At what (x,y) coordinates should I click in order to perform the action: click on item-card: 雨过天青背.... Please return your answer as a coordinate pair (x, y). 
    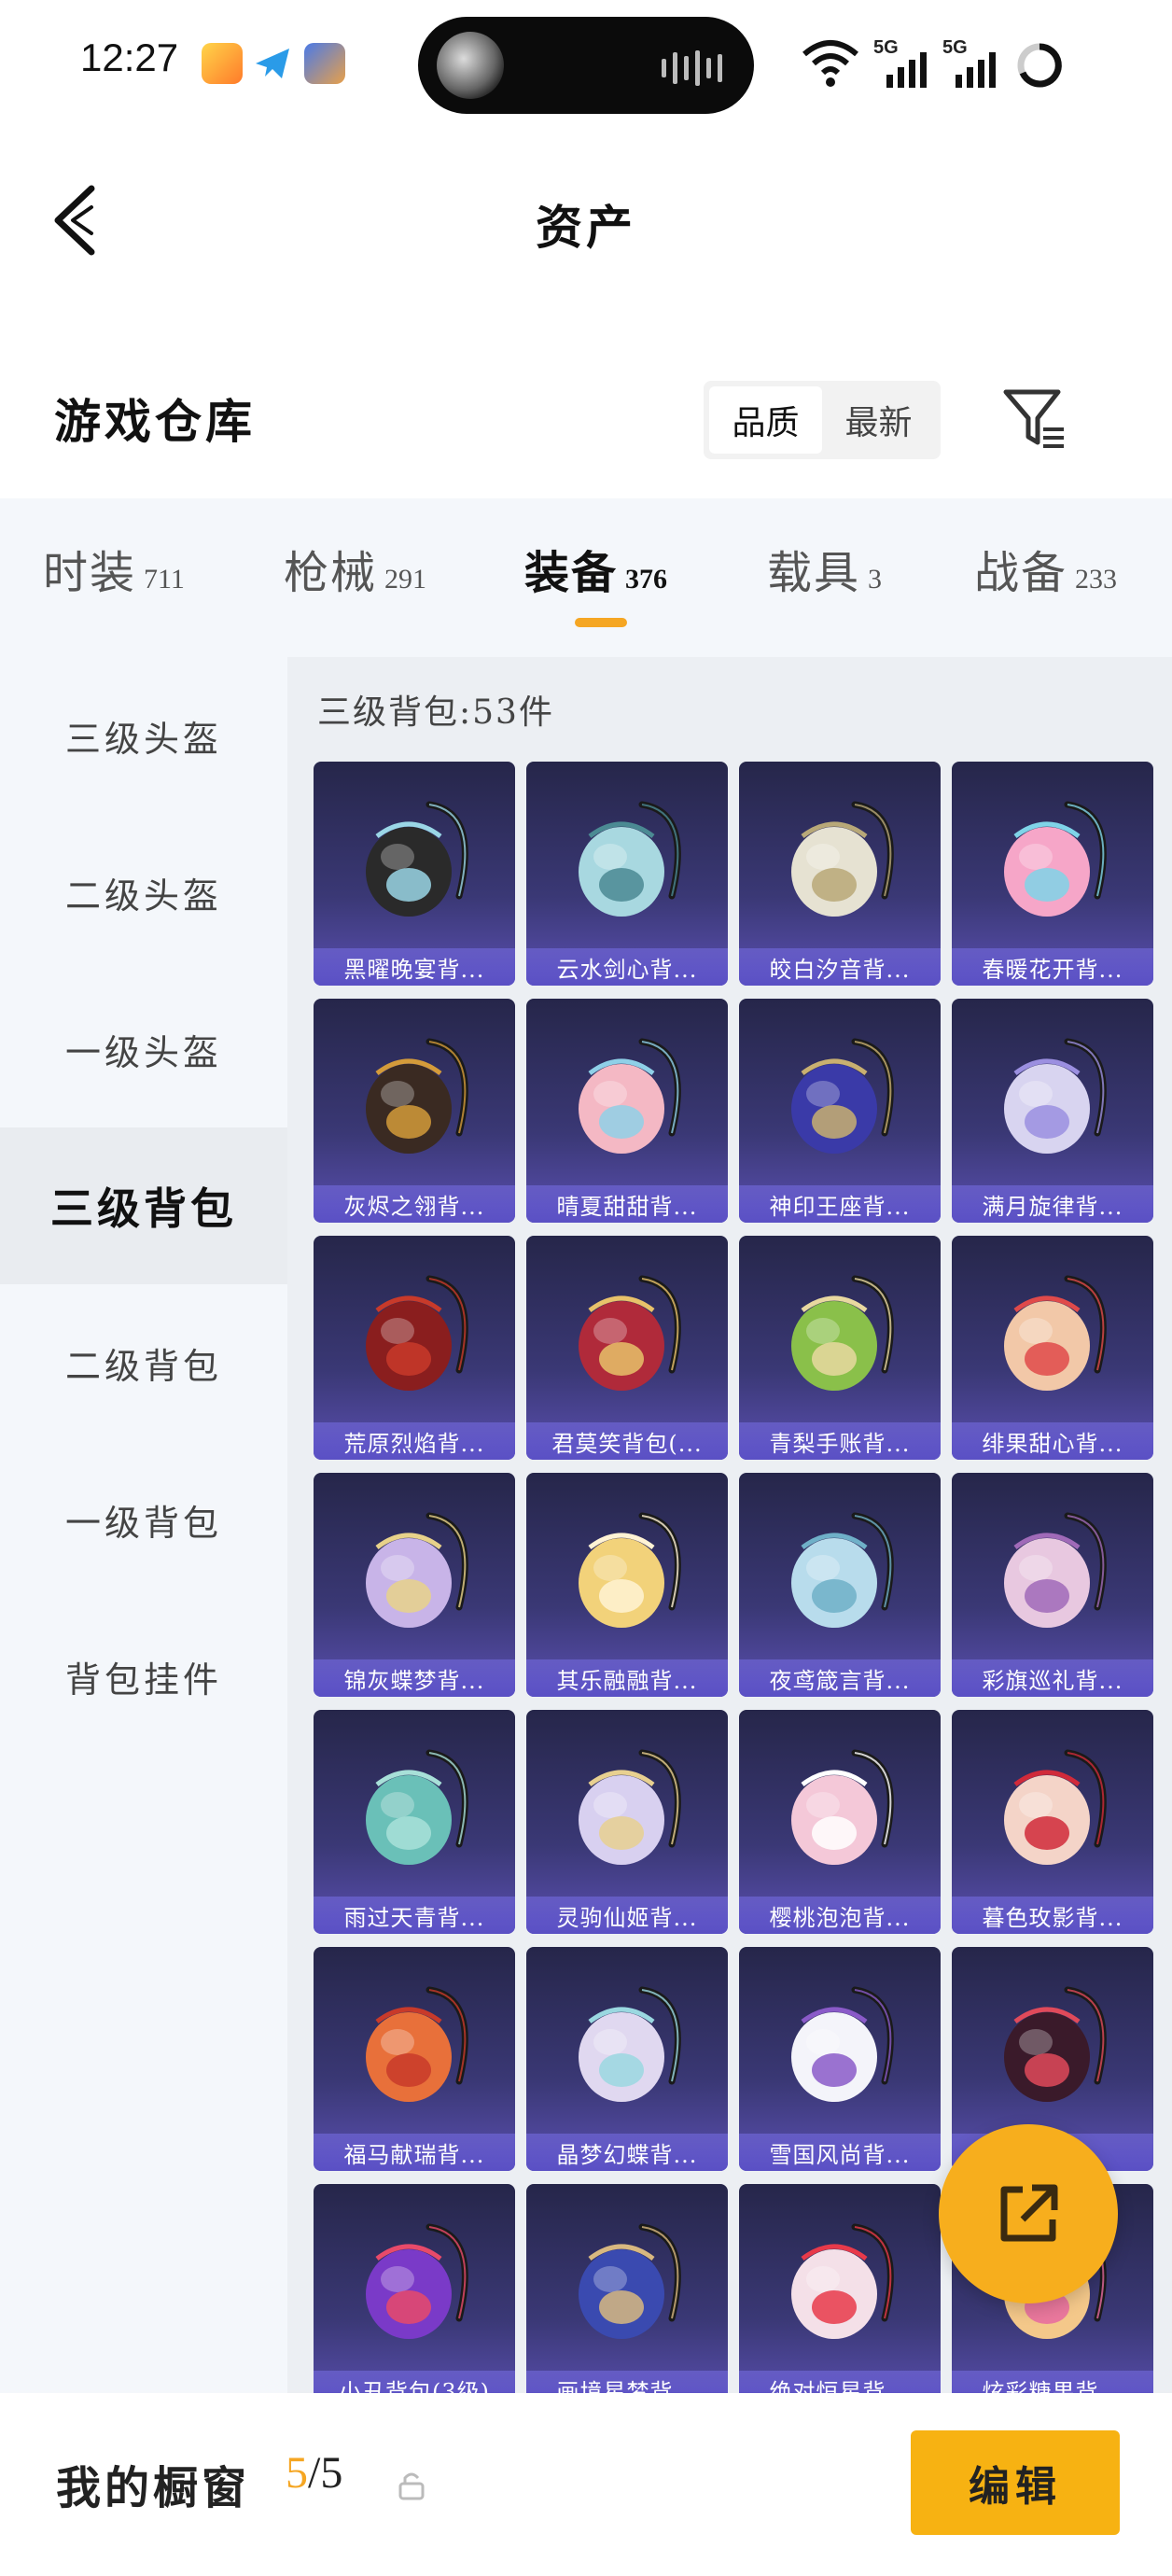
    Looking at the image, I should click on (414, 1822).